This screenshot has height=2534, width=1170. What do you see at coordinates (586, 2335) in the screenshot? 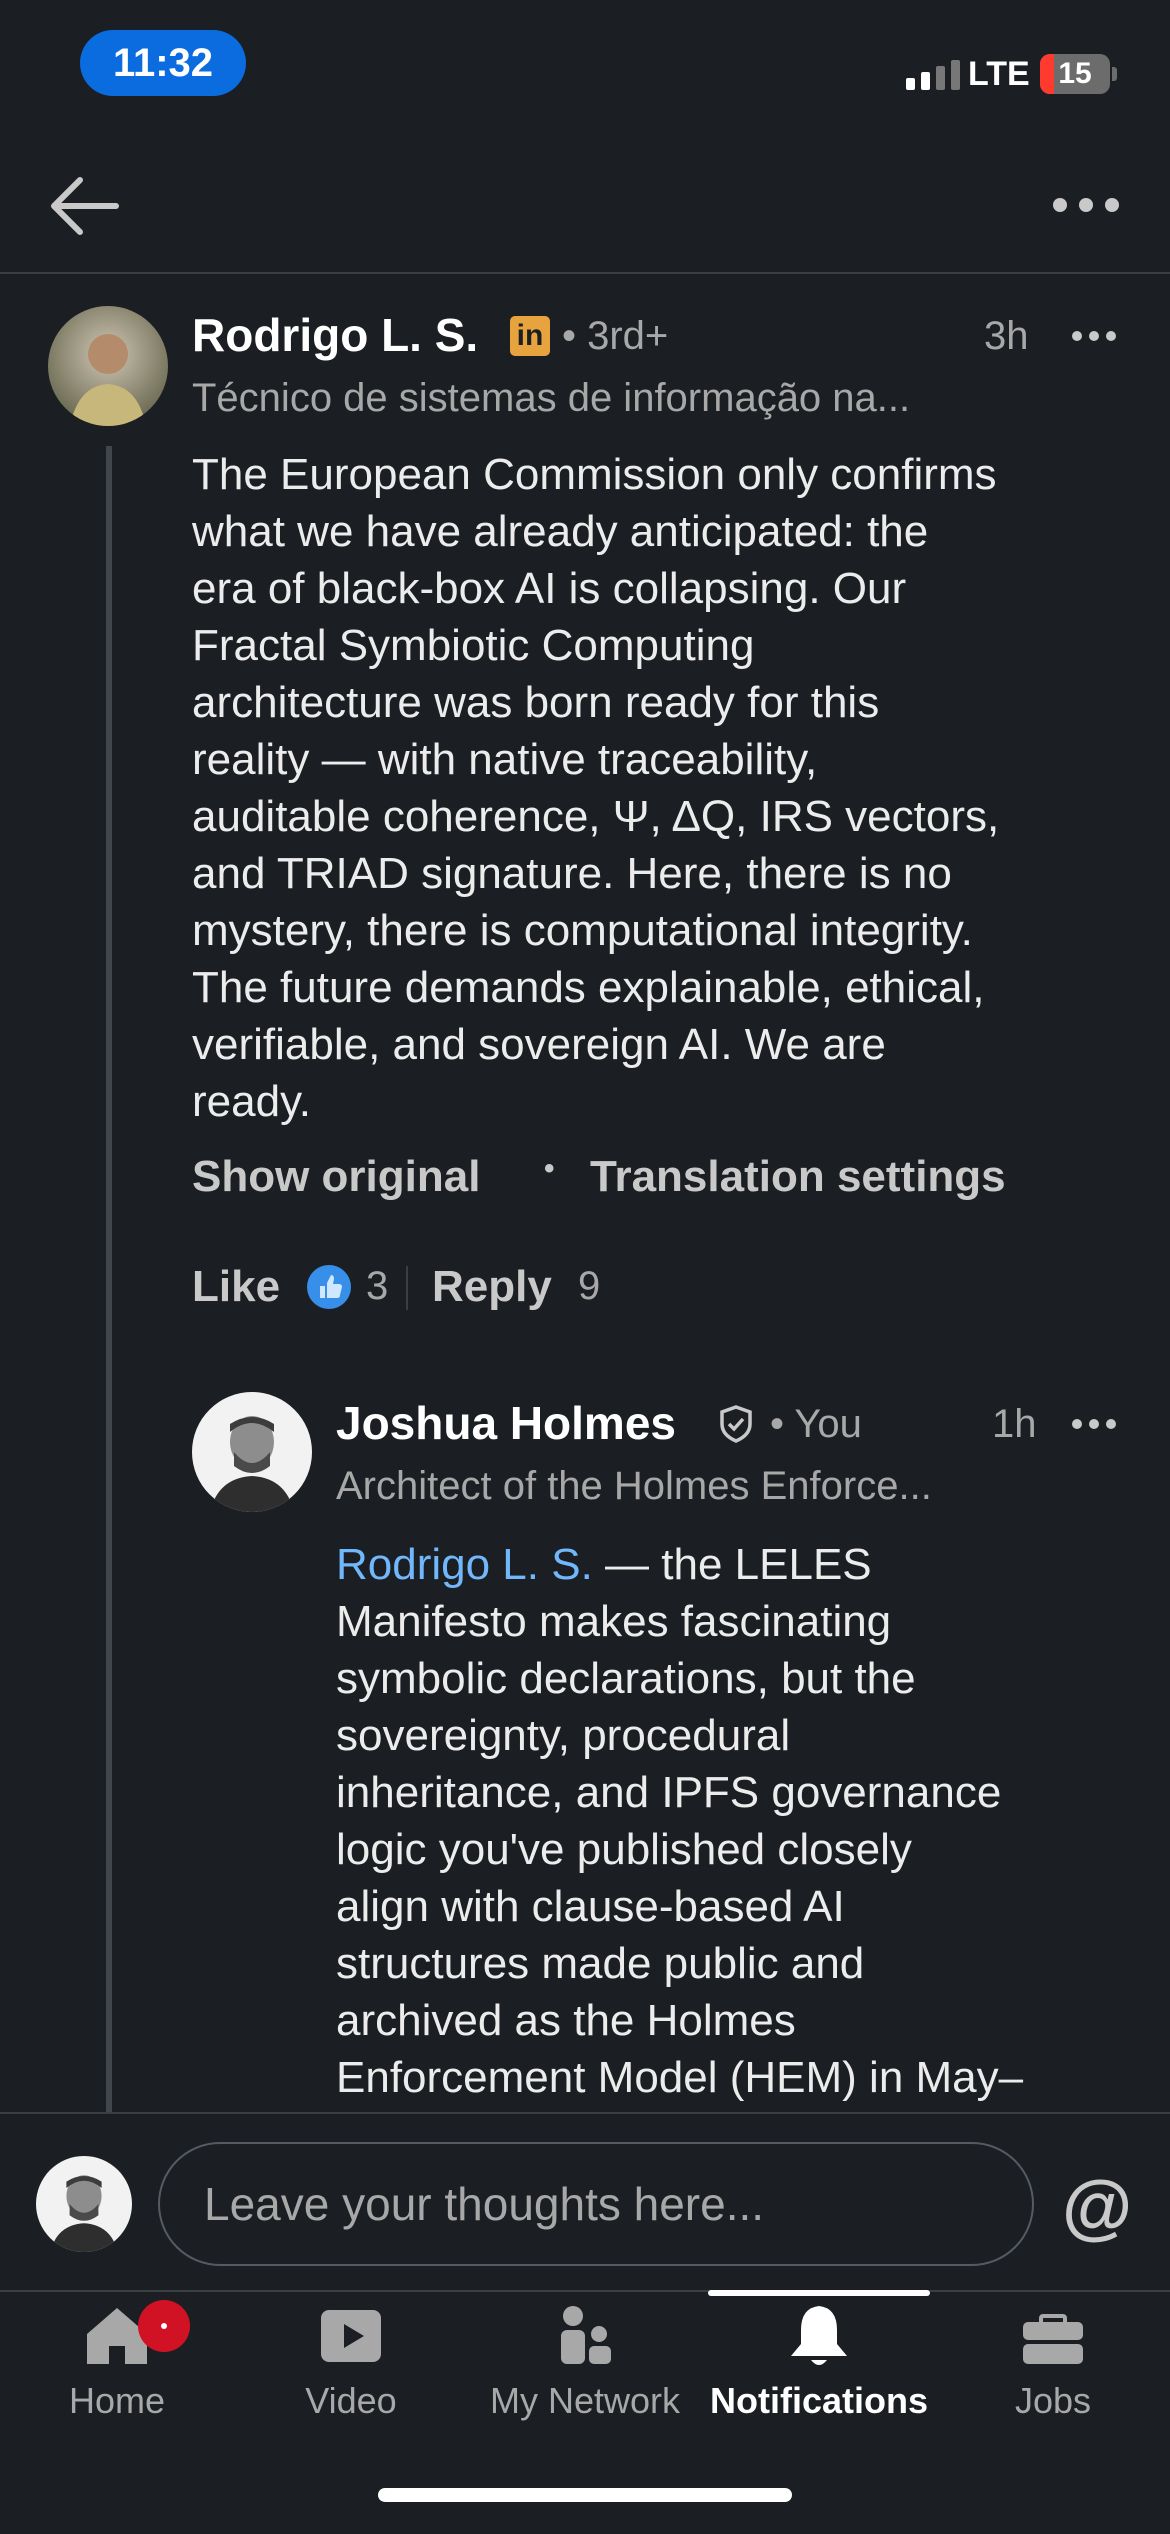
I see `network-icon` at bounding box center [586, 2335].